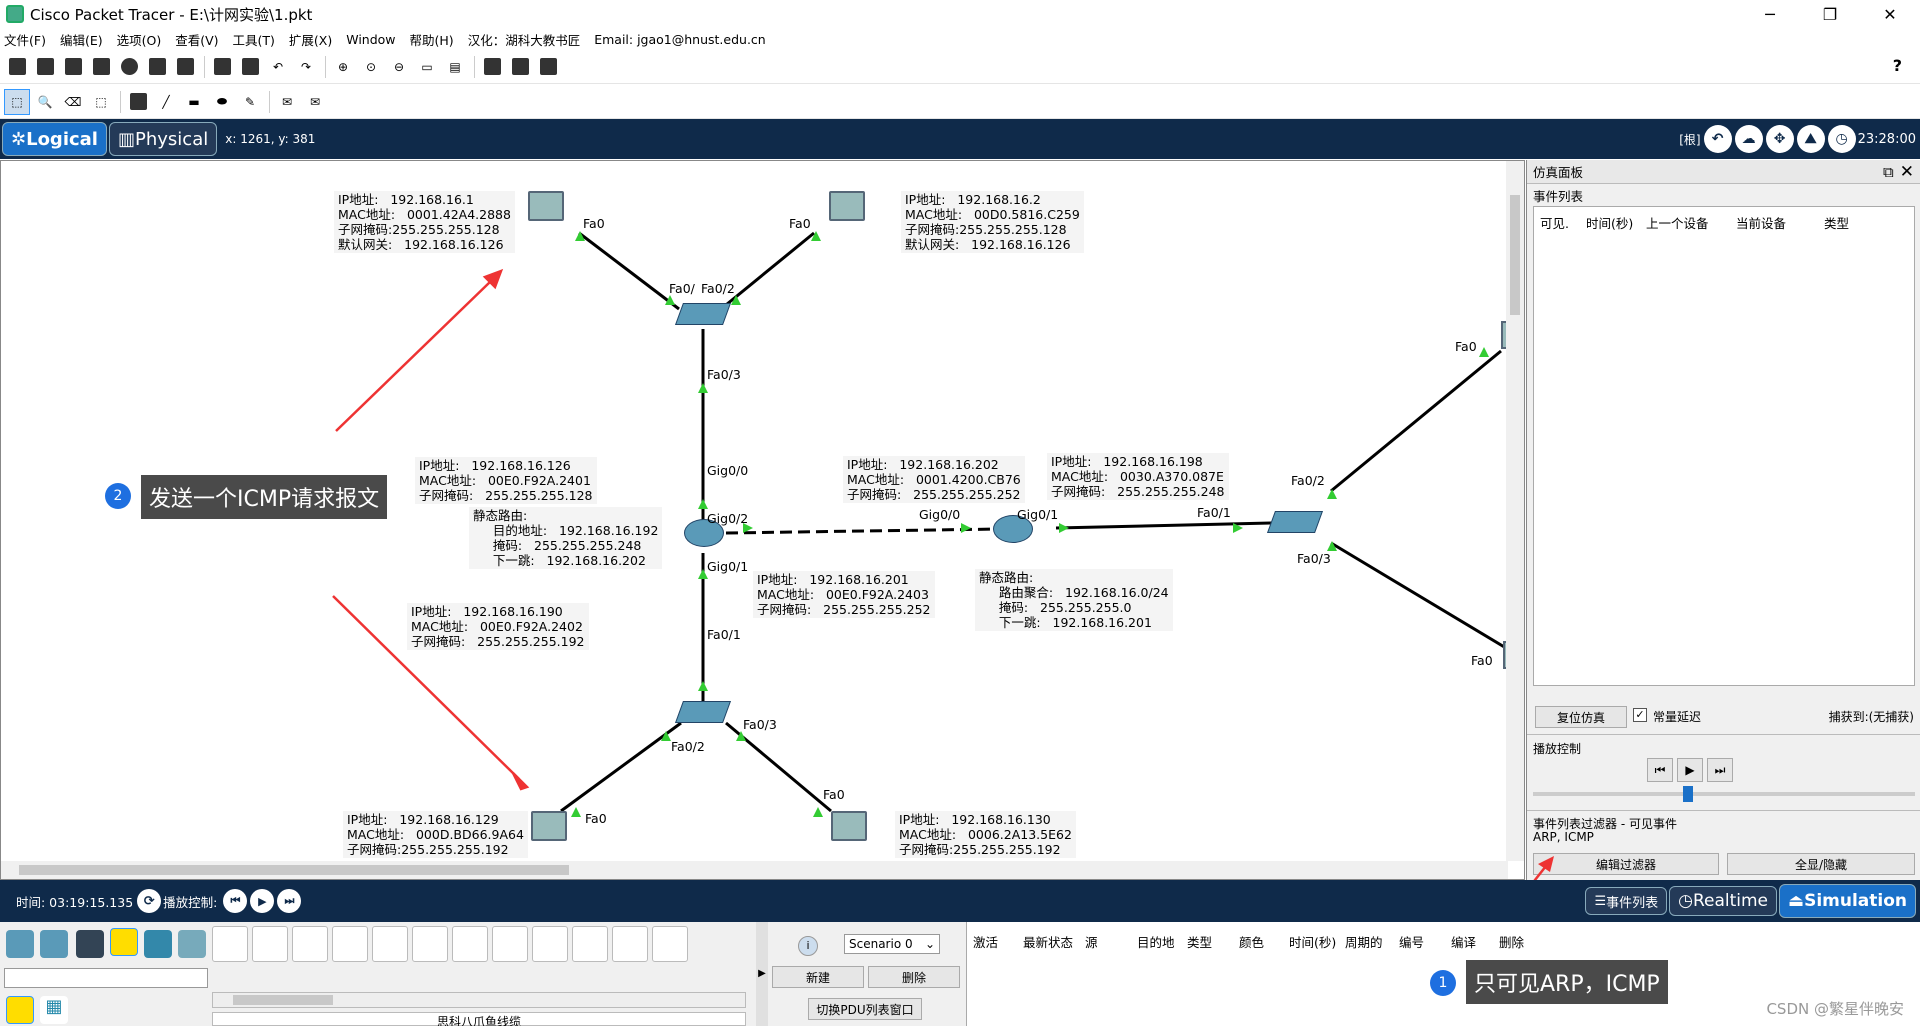 The width and height of the screenshot is (1920, 1026). What do you see at coordinates (1720, 770) in the screenshot?
I see `step-forward-icon: ⏭` at bounding box center [1720, 770].